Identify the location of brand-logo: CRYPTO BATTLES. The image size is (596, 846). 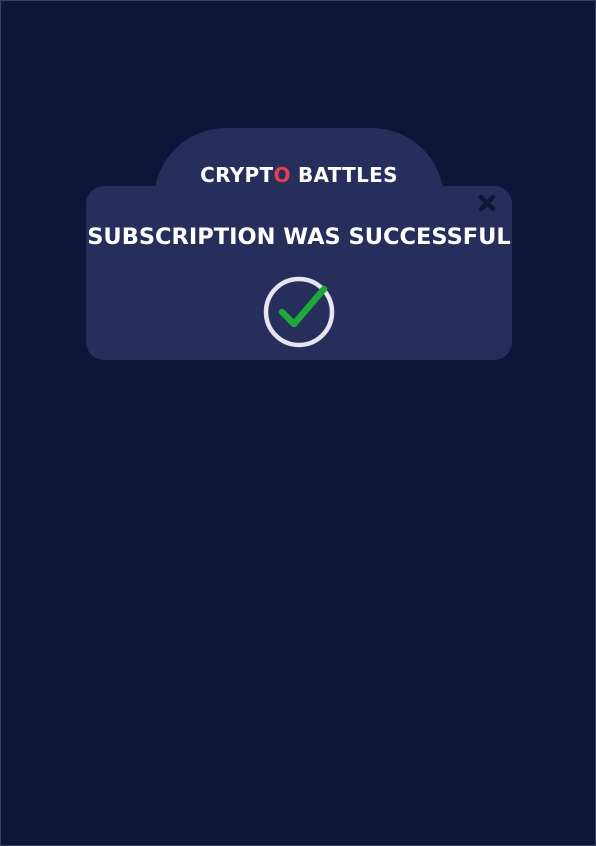
(299, 175).